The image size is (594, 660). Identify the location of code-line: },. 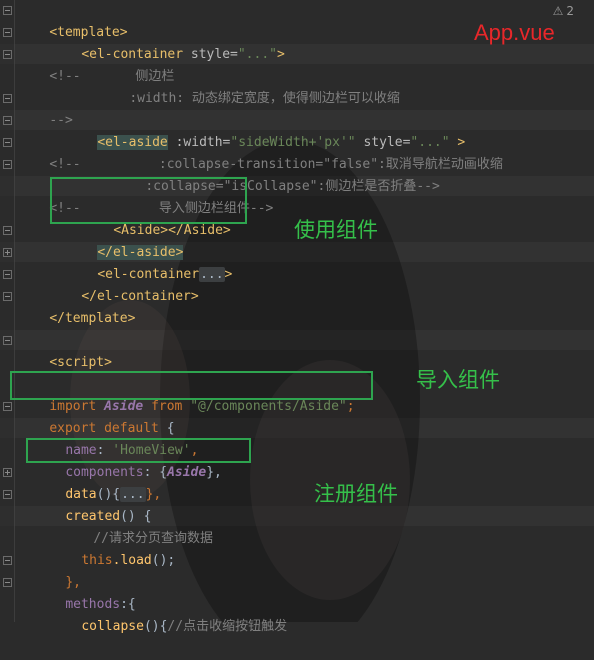
(73, 582).